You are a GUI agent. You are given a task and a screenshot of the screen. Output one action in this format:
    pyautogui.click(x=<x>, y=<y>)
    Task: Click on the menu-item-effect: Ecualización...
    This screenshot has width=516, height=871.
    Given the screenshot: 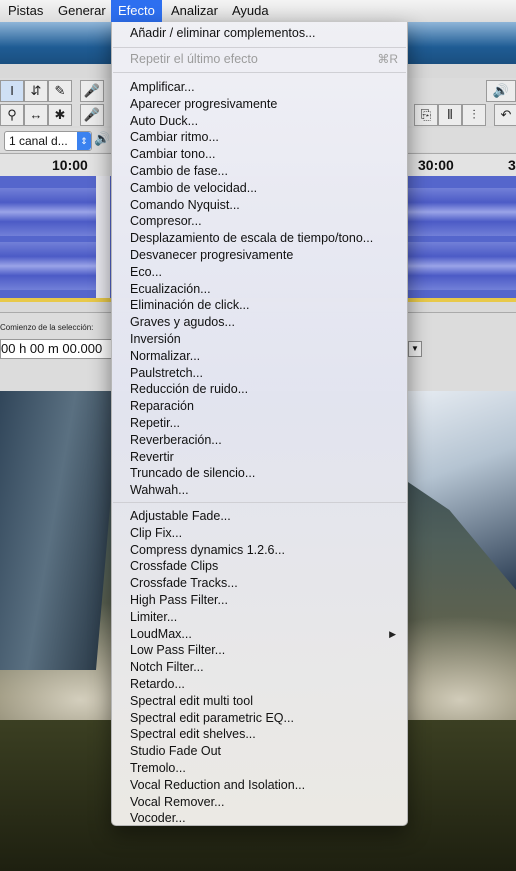 What is the action you would take?
    pyautogui.click(x=259, y=289)
    